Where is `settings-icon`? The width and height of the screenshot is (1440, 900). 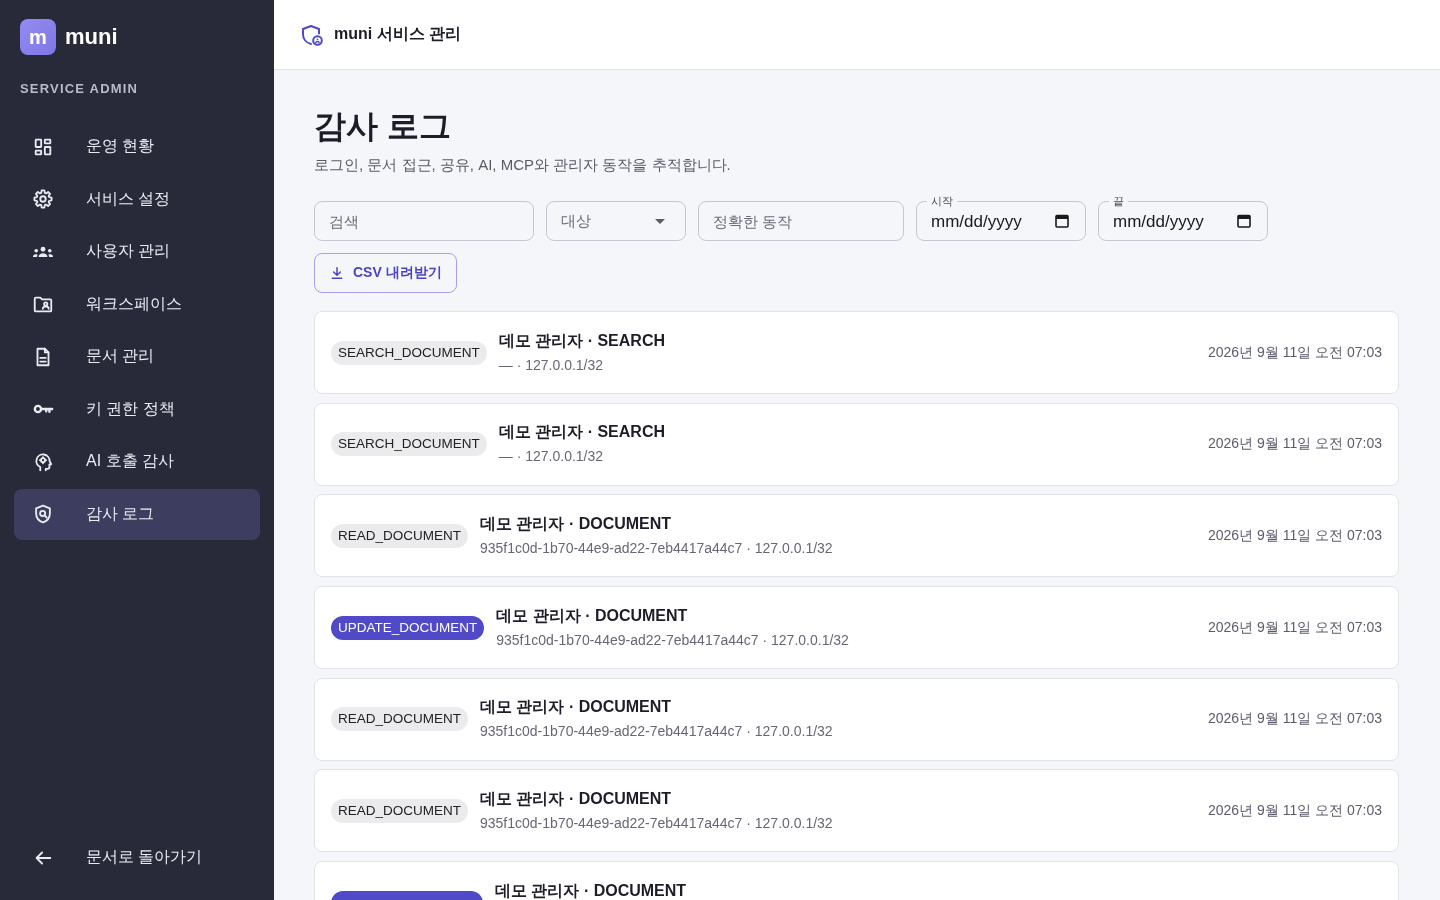
settings-icon is located at coordinates (43, 199).